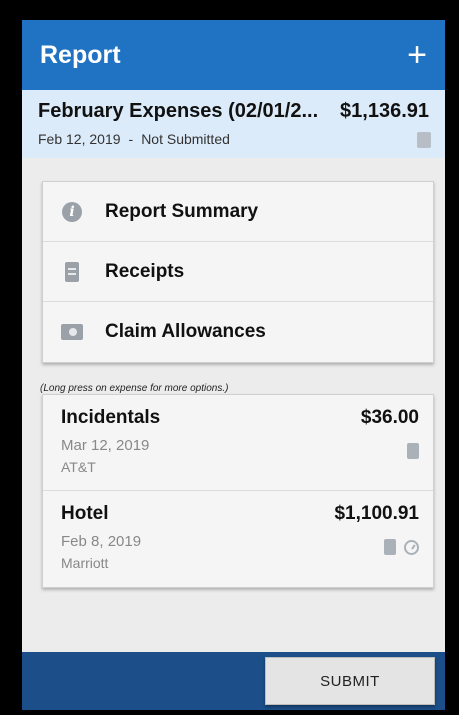  What do you see at coordinates (376, 513) in the screenshot?
I see `expense-amount: $1,100.91` at bounding box center [376, 513].